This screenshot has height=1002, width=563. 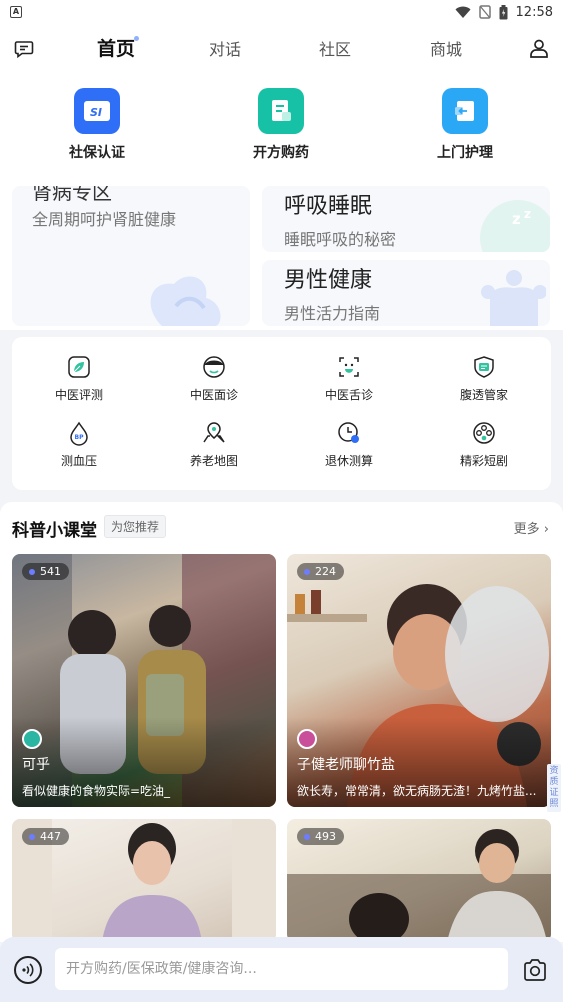 I want to click on social-security-label: 社保认证, so click(x=97, y=153).